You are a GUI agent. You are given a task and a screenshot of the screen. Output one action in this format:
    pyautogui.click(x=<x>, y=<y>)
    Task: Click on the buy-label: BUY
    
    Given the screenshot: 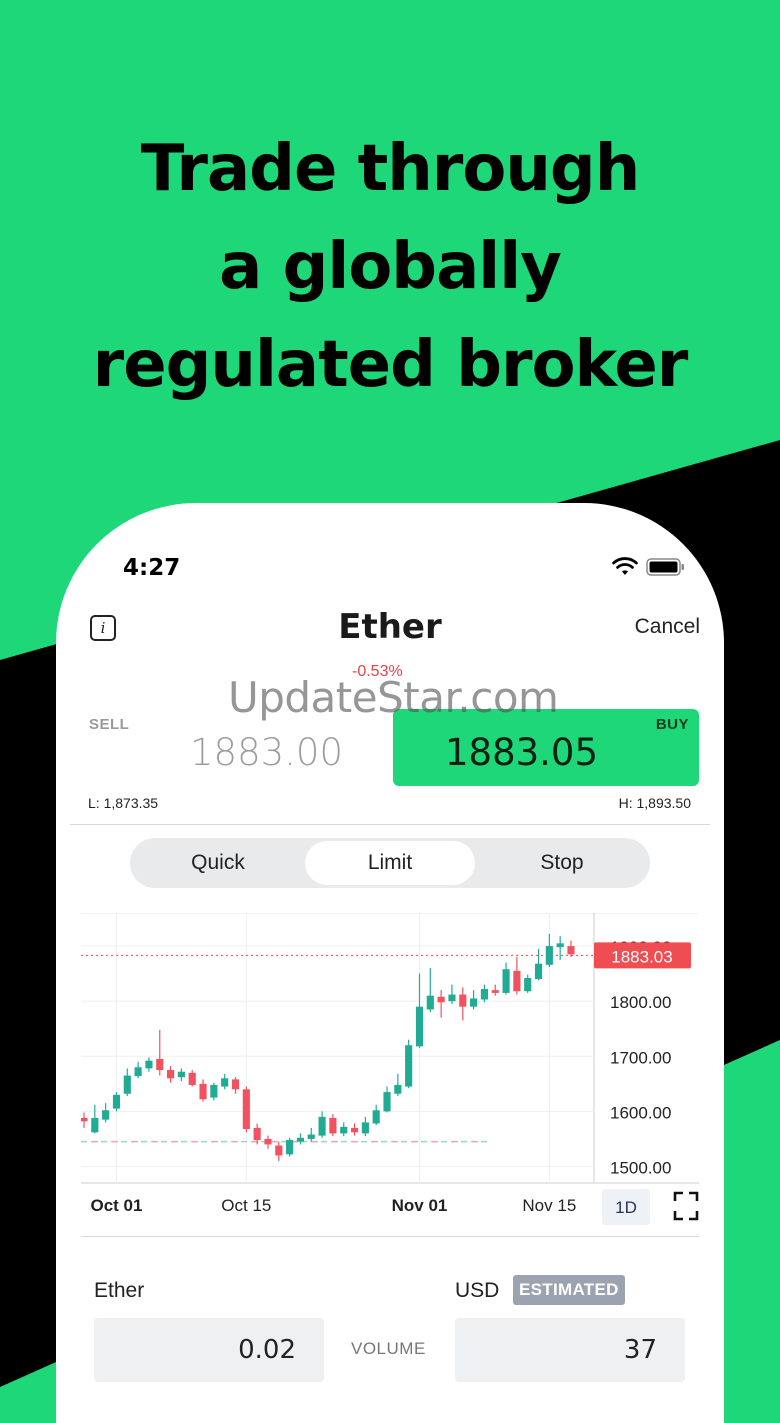 What is the action you would take?
    pyautogui.click(x=672, y=724)
    